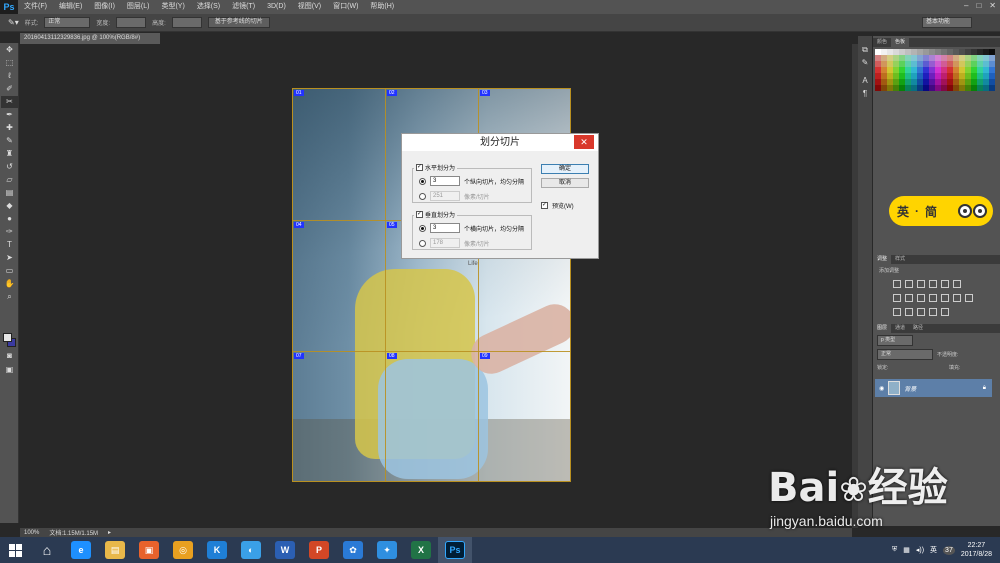  I want to click on stamp-tool-icon: ♜, so click(9, 154).